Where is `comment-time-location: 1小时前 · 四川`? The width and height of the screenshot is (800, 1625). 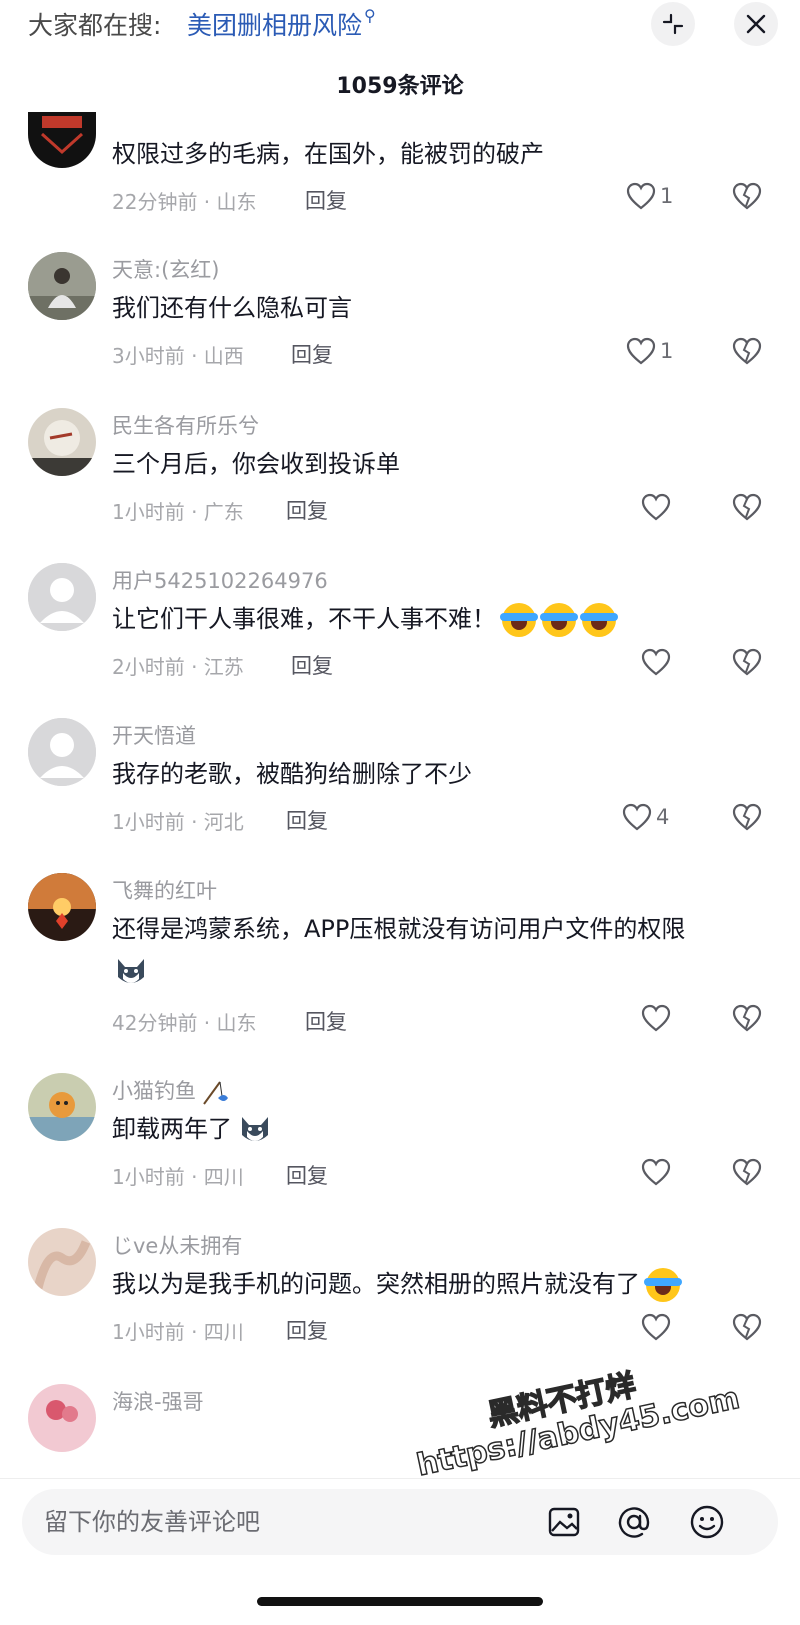
comment-time-location: 1小时前 · 四川 is located at coordinates (178, 1177).